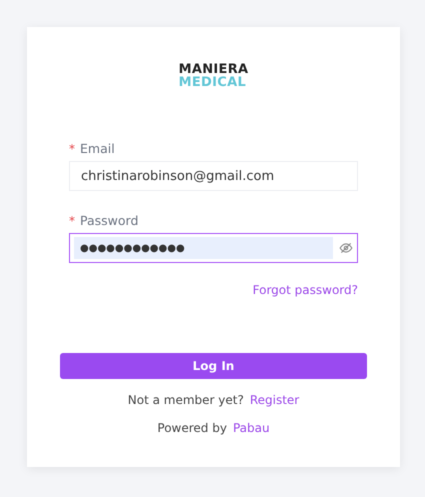 The image size is (425, 497). What do you see at coordinates (203, 248) in the screenshot?
I see `password-input: ●●●●●●●●●●●●` at bounding box center [203, 248].